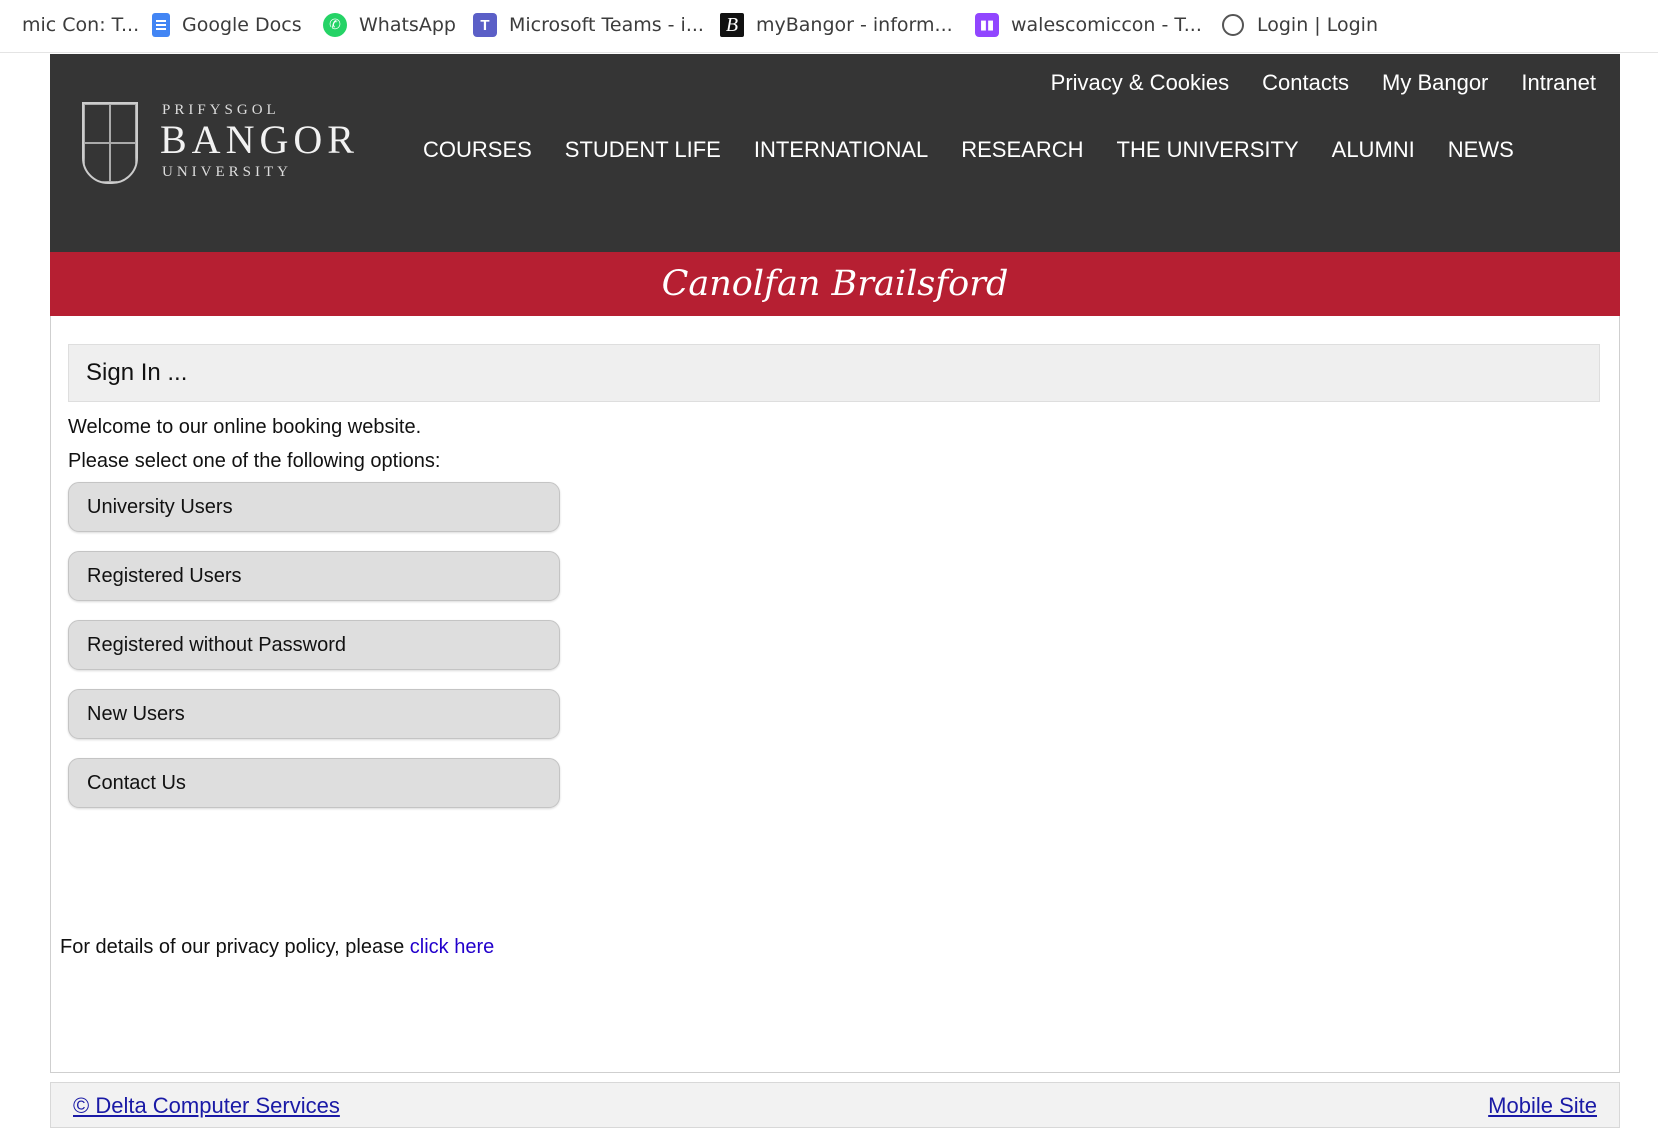  What do you see at coordinates (161, 25) in the screenshot?
I see `google-docs-icon` at bounding box center [161, 25].